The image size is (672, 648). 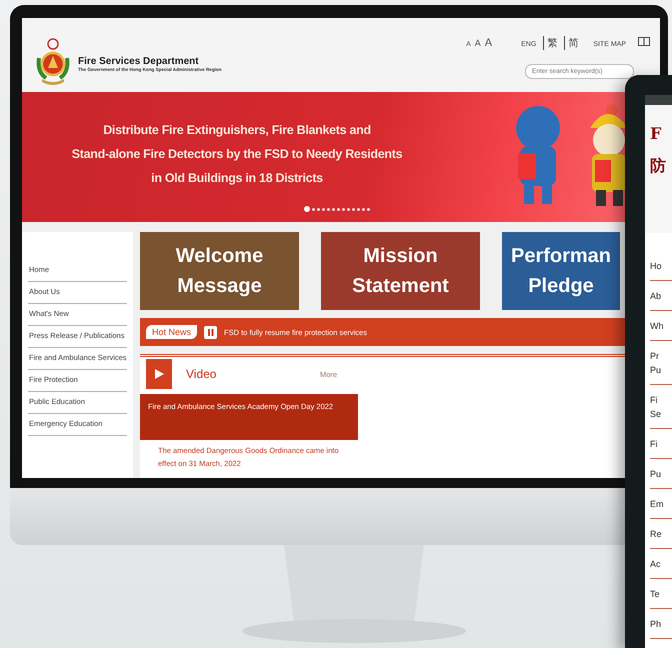 What do you see at coordinates (661, 504) in the screenshot?
I see `tablet-menu-item: Em` at bounding box center [661, 504].